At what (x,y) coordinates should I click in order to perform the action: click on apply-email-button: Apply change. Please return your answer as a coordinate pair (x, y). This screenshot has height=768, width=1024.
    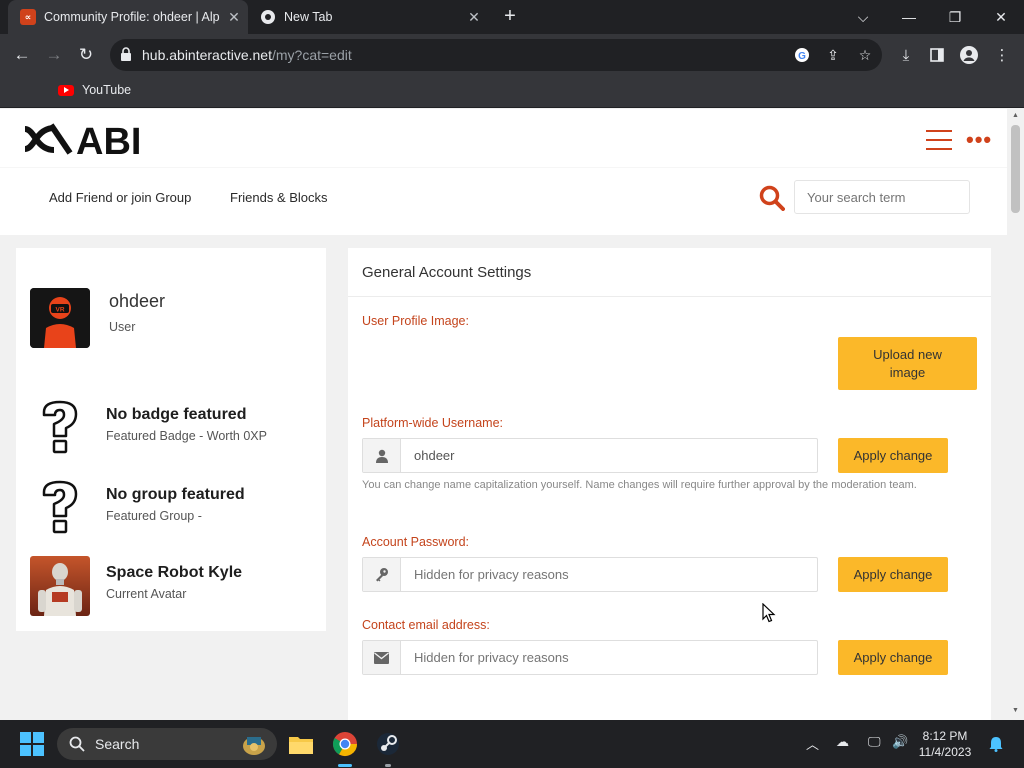
    Looking at the image, I should click on (893, 657).